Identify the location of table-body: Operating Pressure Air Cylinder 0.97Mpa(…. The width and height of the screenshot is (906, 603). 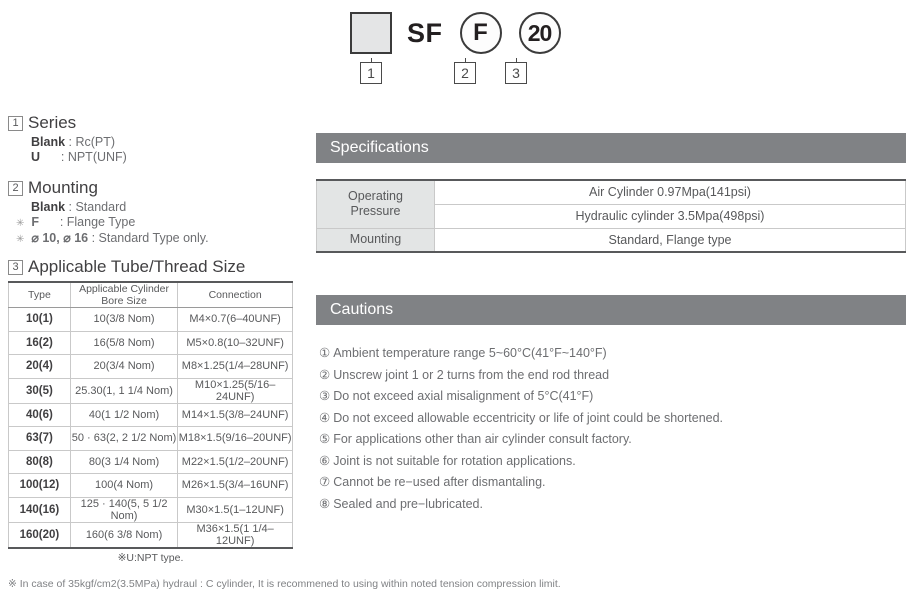
(611, 216).